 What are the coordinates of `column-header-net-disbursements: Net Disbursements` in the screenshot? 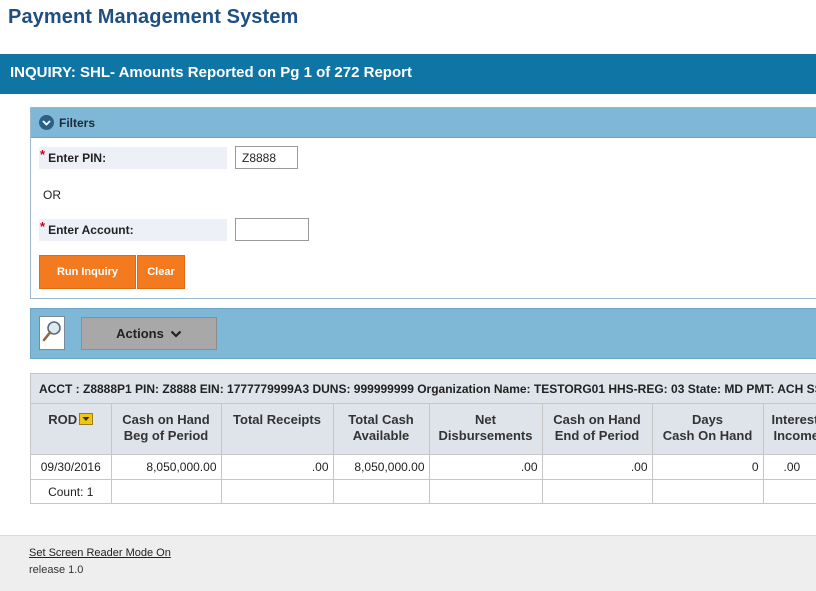 It's located at (486, 429).